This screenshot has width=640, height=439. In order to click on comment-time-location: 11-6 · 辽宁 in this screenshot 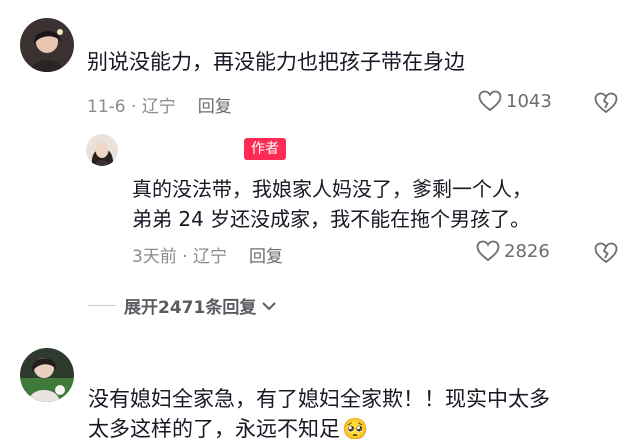, I will do `click(131, 107)`.